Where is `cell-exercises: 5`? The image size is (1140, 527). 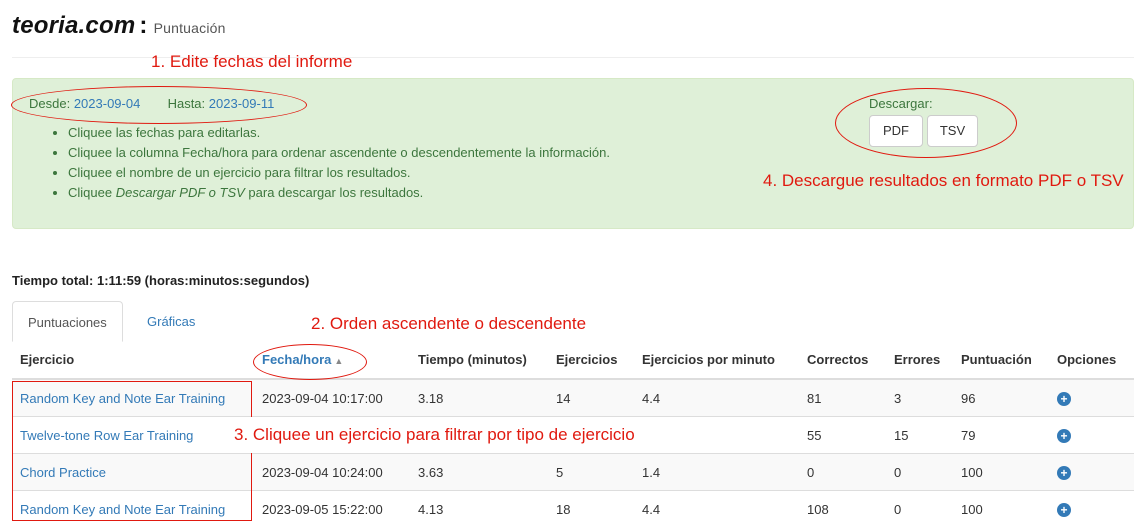
cell-exercises: 5 is located at coordinates (591, 472).